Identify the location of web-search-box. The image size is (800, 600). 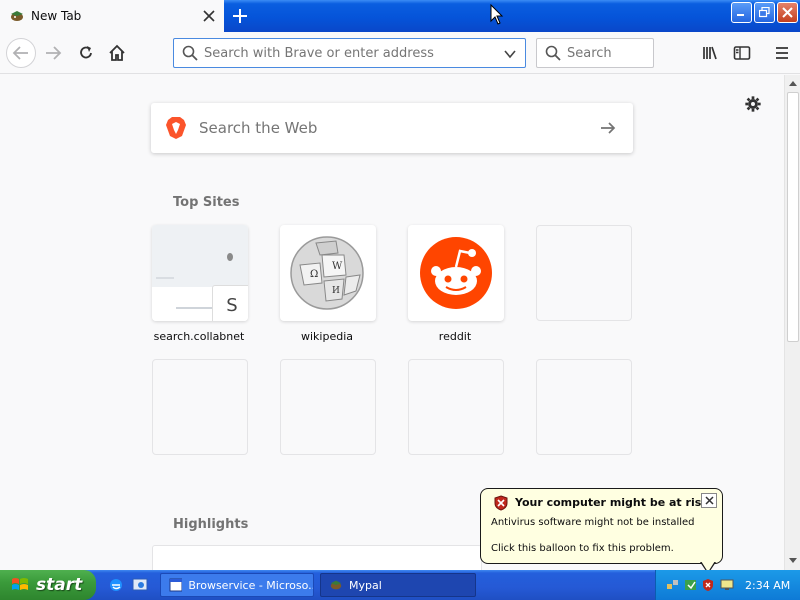
(392, 128).